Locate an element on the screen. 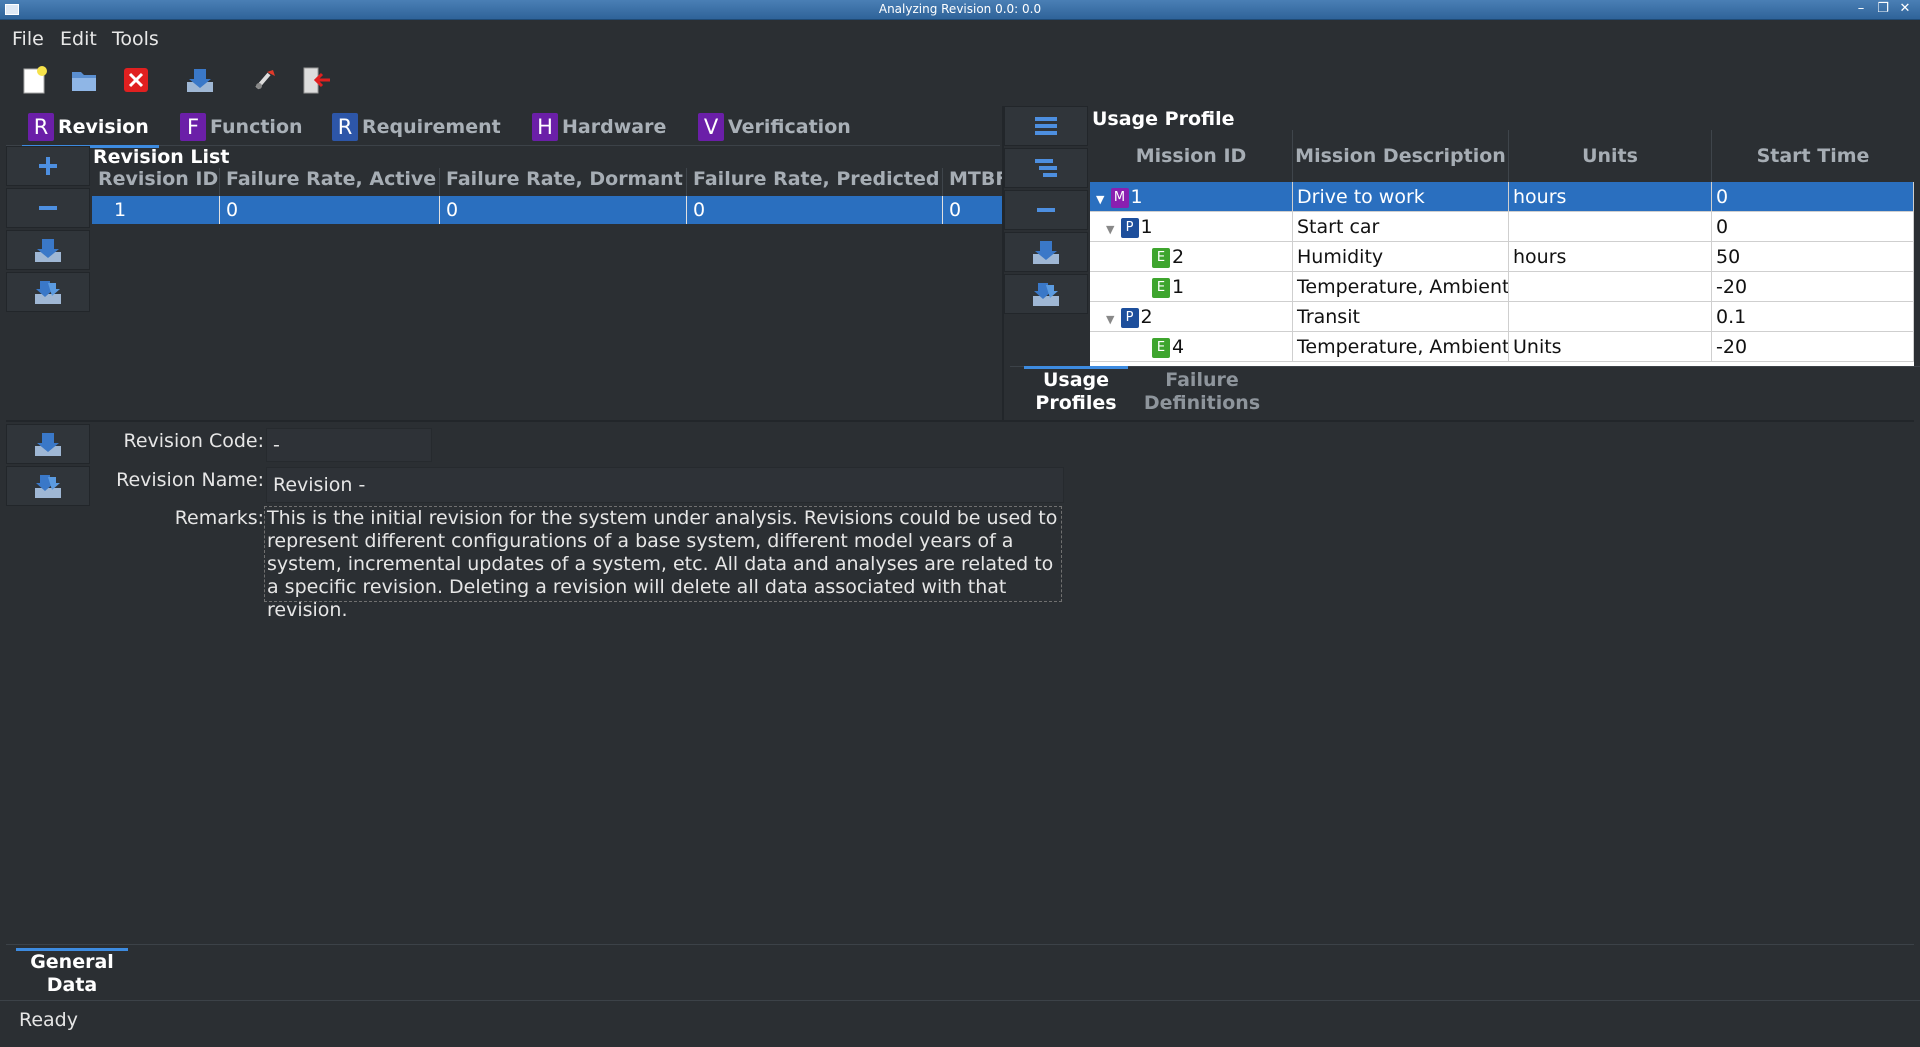 This screenshot has height=1047, width=1920. minus-icon is located at coordinates (48, 208).